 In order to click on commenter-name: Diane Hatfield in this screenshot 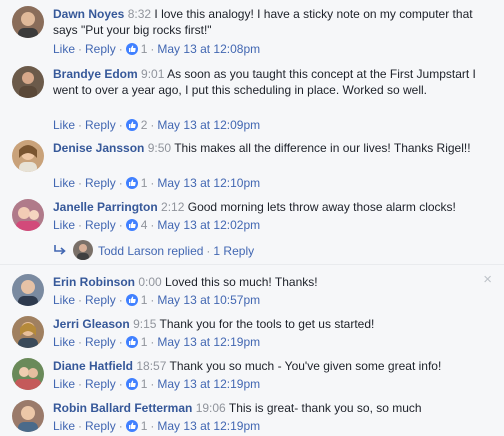, I will do `click(93, 366)`.